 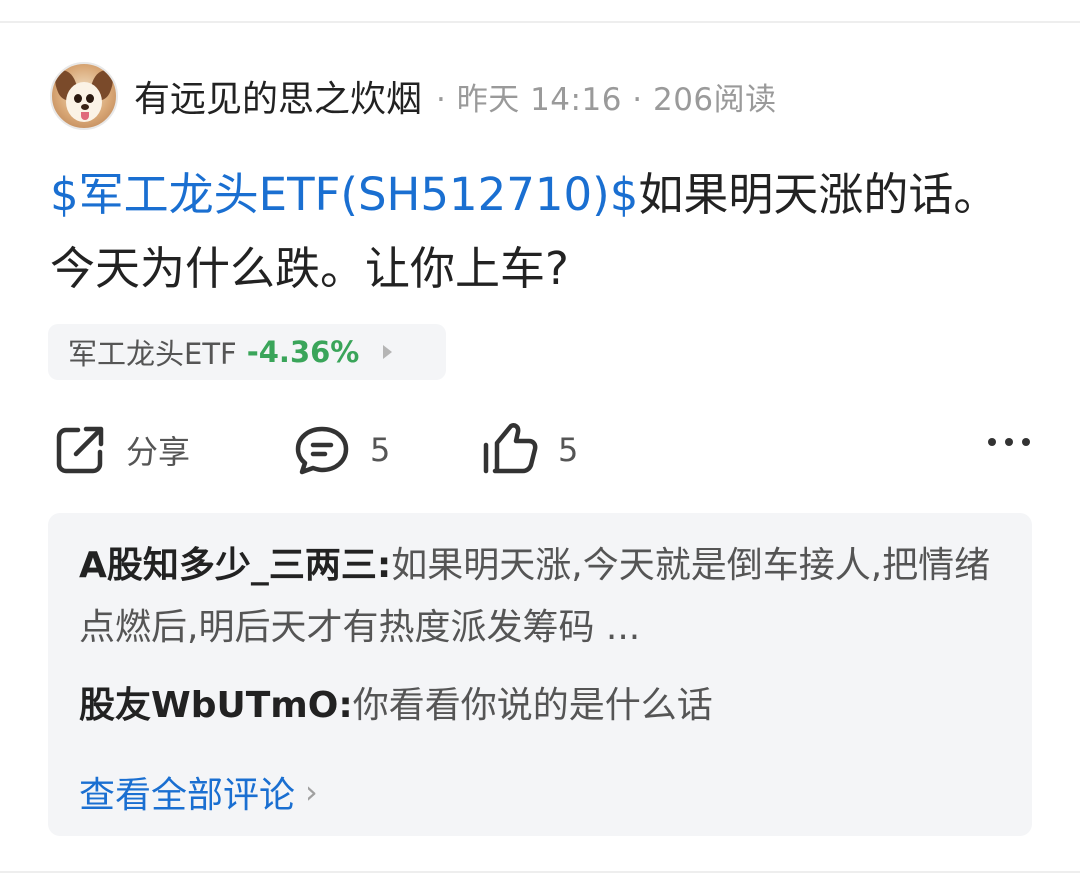 What do you see at coordinates (85, 116) in the screenshot?
I see `avatar-tongue` at bounding box center [85, 116].